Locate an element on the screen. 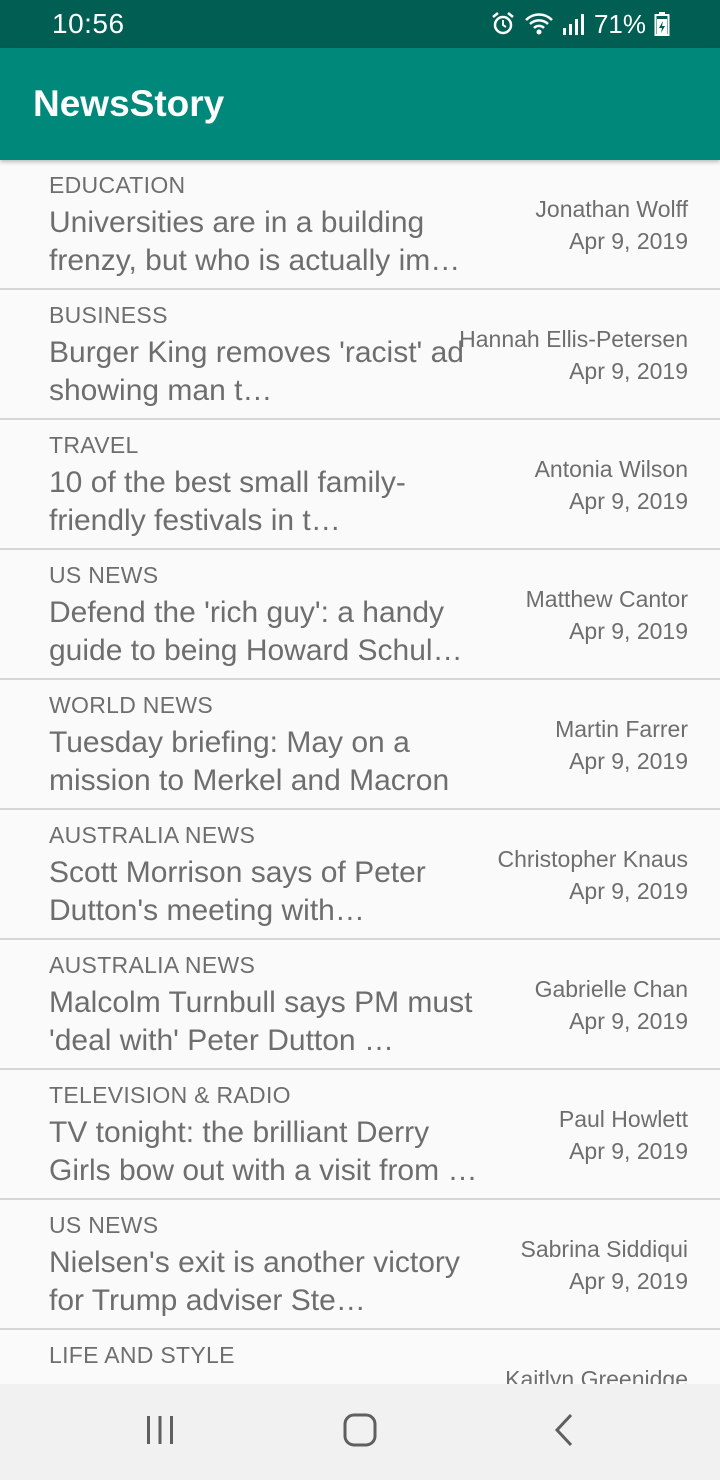 The width and height of the screenshot is (720, 1480). article-author: Hannah Ellis-Petersen is located at coordinates (573, 339).